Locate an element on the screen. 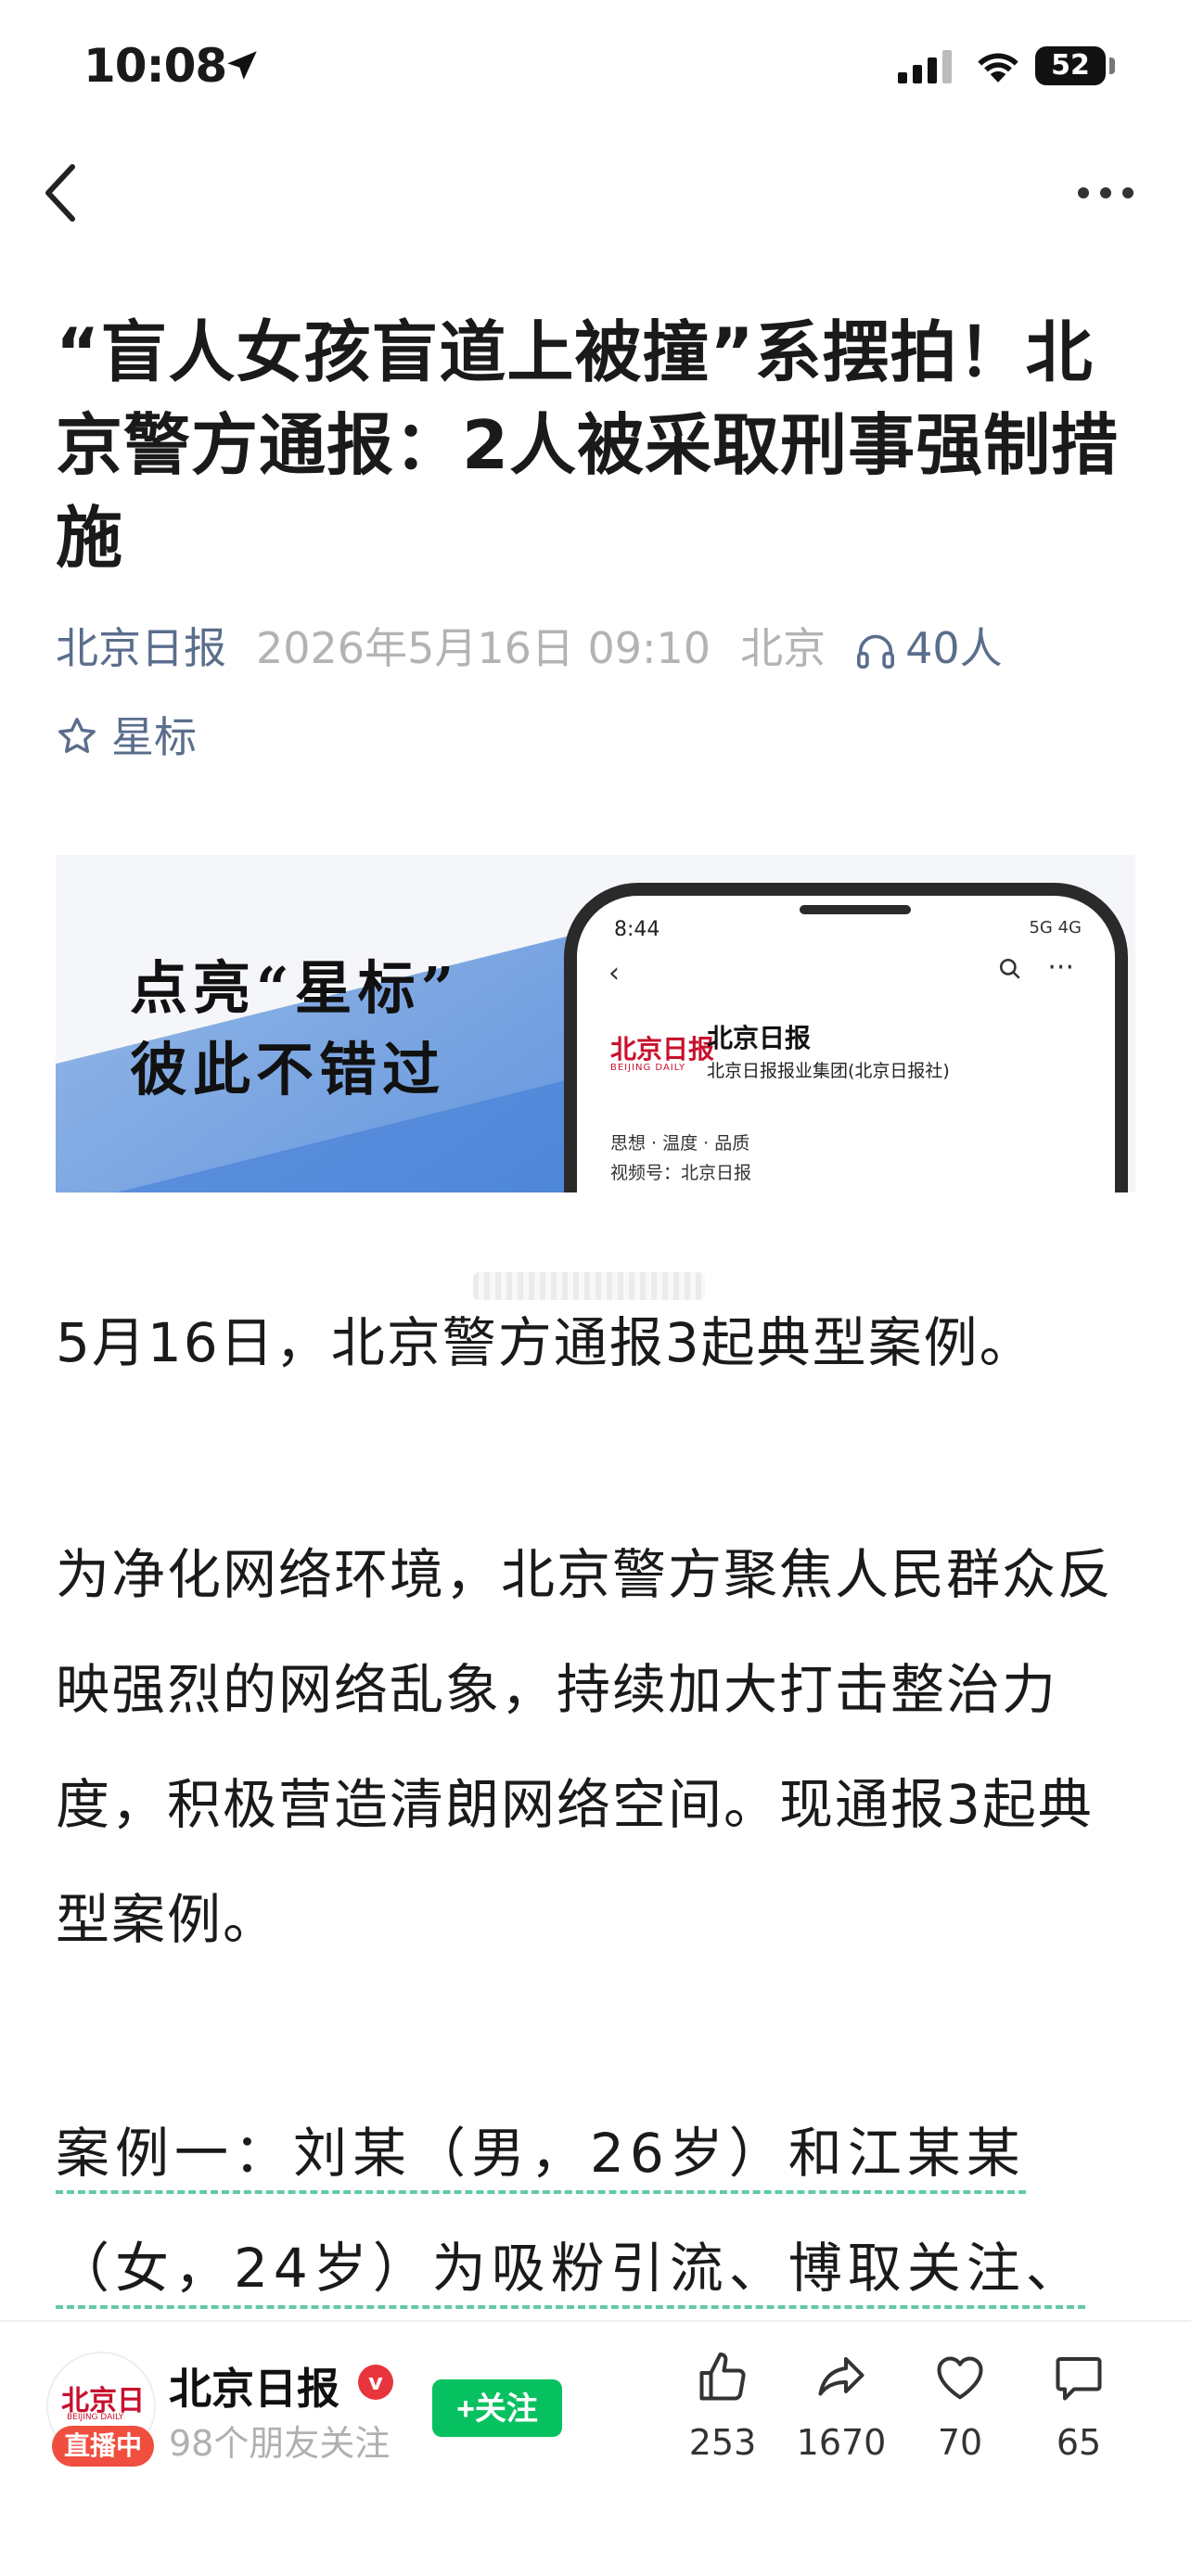  phone-back-icon: ‹ is located at coordinates (614, 973).